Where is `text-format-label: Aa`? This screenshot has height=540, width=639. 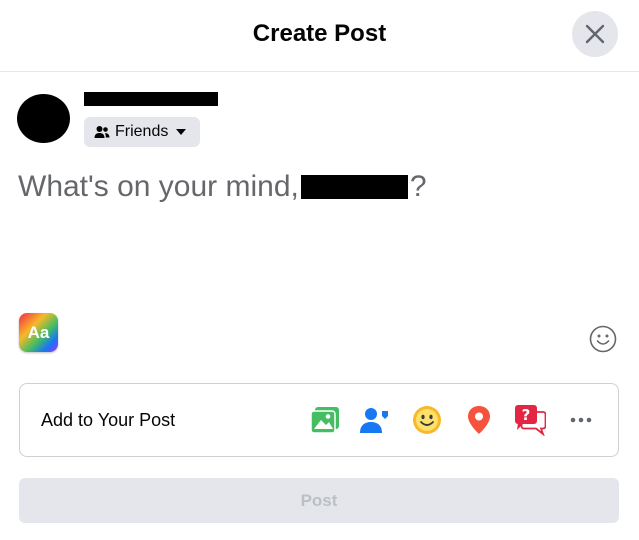 text-format-label: Aa is located at coordinates (38, 332).